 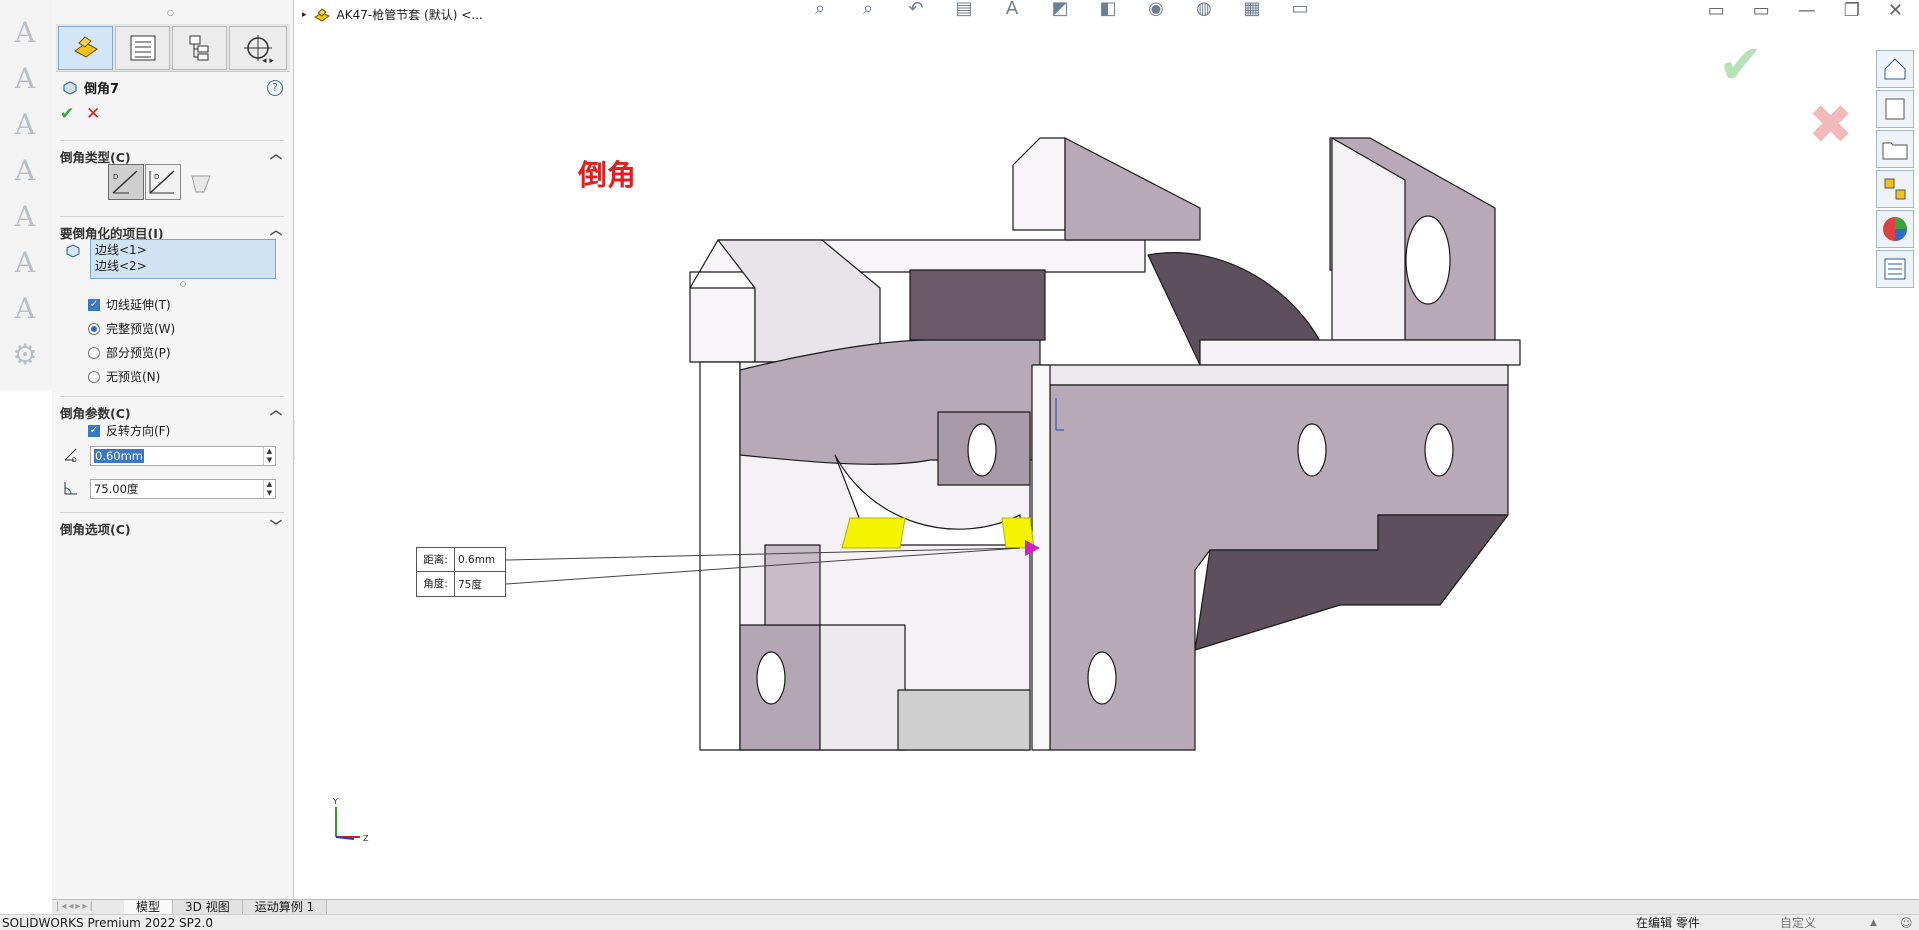 What do you see at coordinates (25, 217) in the screenshot?
I see `text-format-icon: A` at bounding box center [25, 217].